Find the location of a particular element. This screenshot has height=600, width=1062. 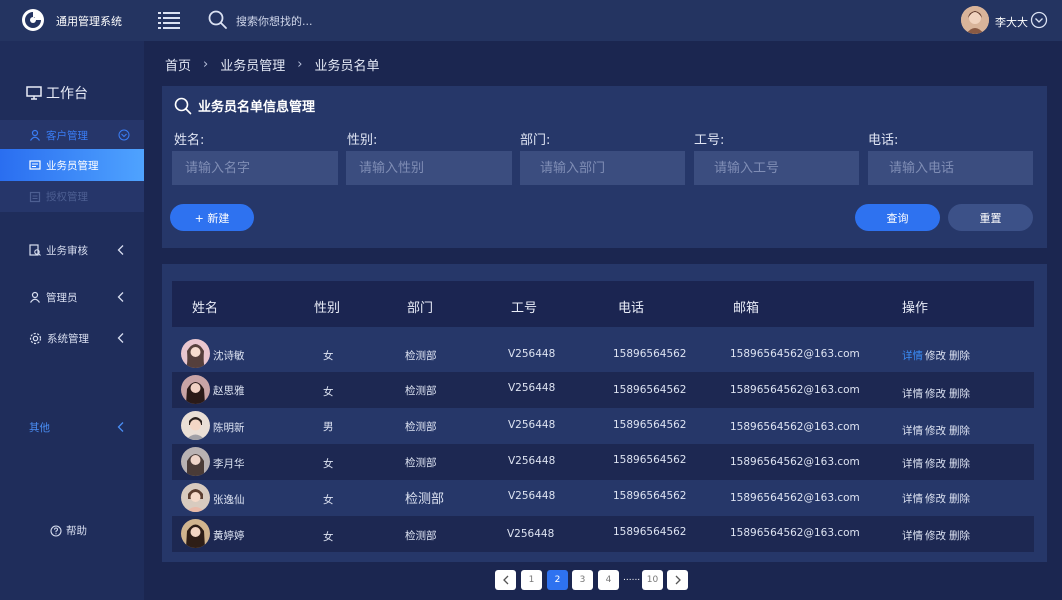

sidebar-item-label: 客户管理 is located at coordinates (67, 135).